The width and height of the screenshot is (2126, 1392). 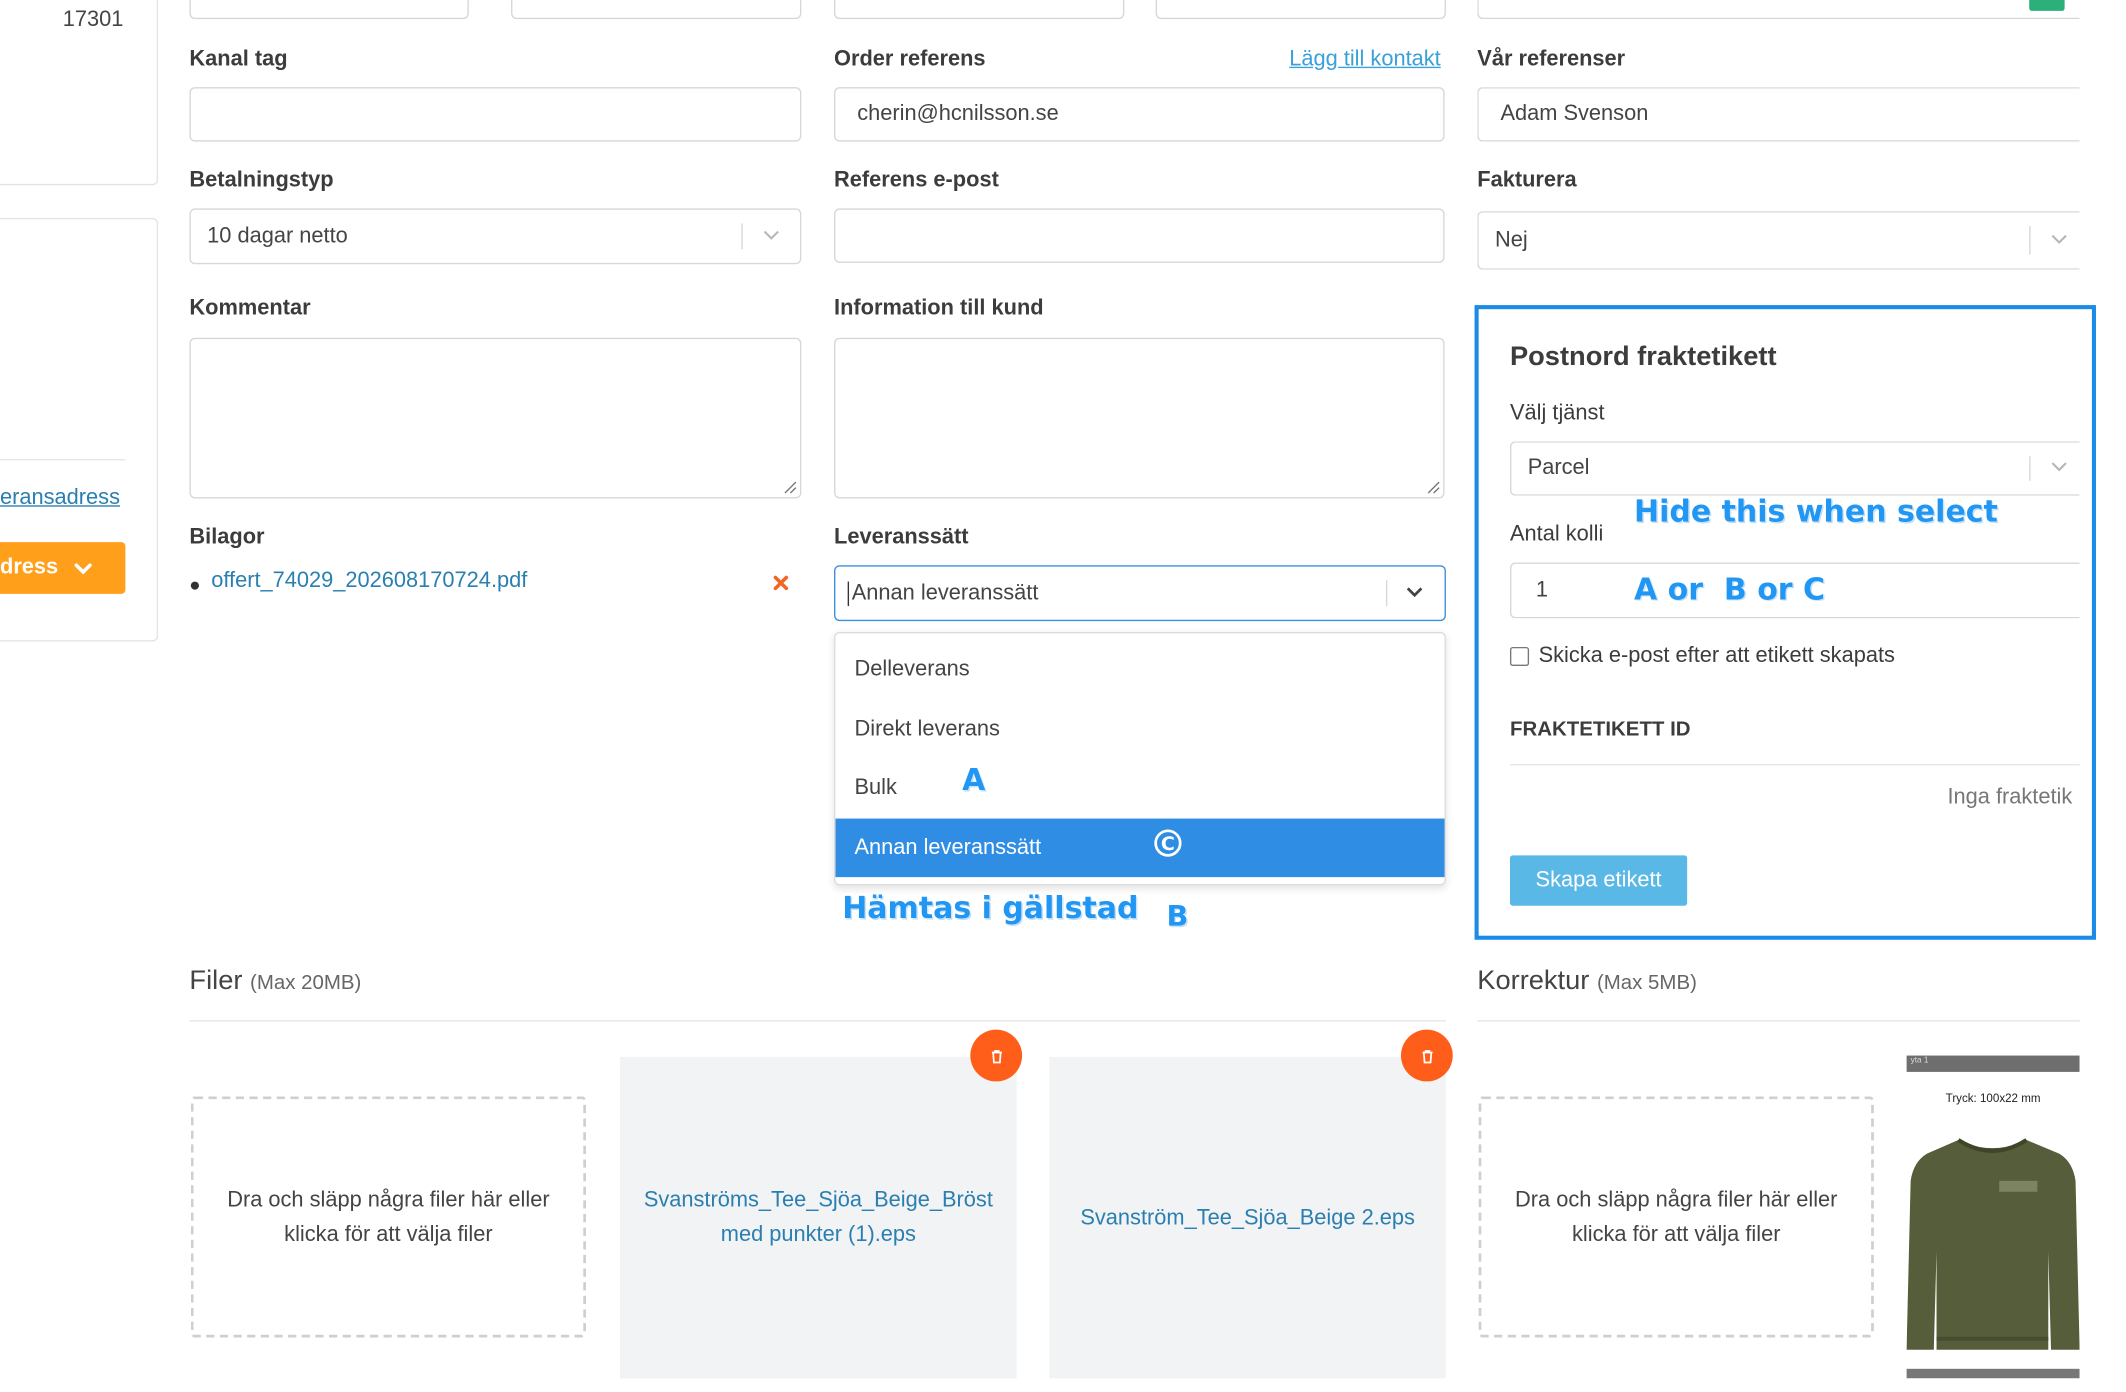 I want to click on add-contact-link: Lägg till kontakt, so click(x=1365, y=60).